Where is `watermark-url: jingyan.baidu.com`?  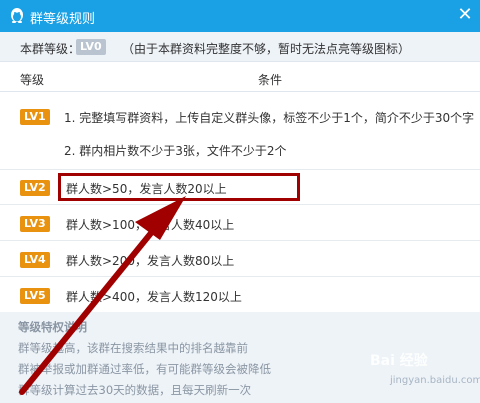
watermark-url: jingyan.baidu.com is located at coordinates (435, 380).